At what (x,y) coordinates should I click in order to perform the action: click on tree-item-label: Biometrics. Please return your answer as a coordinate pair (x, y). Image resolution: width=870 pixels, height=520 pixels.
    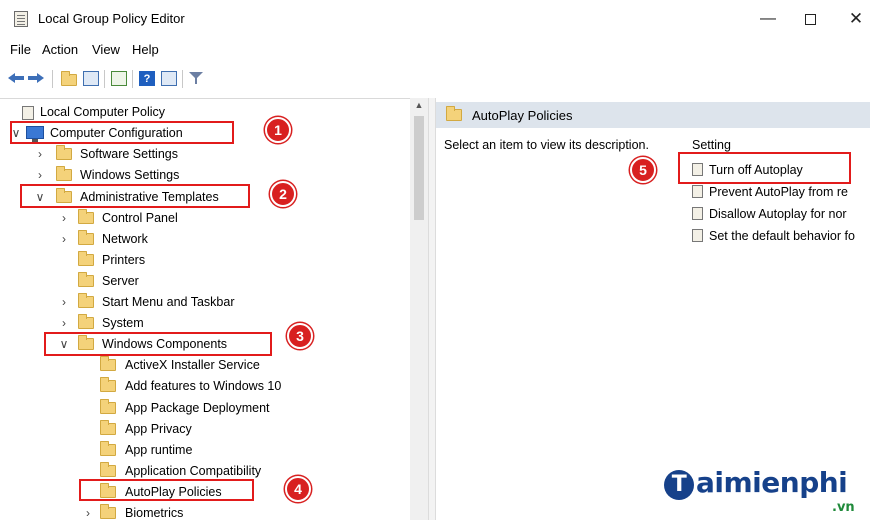
    Looking at the image, I should click on (154, 513).